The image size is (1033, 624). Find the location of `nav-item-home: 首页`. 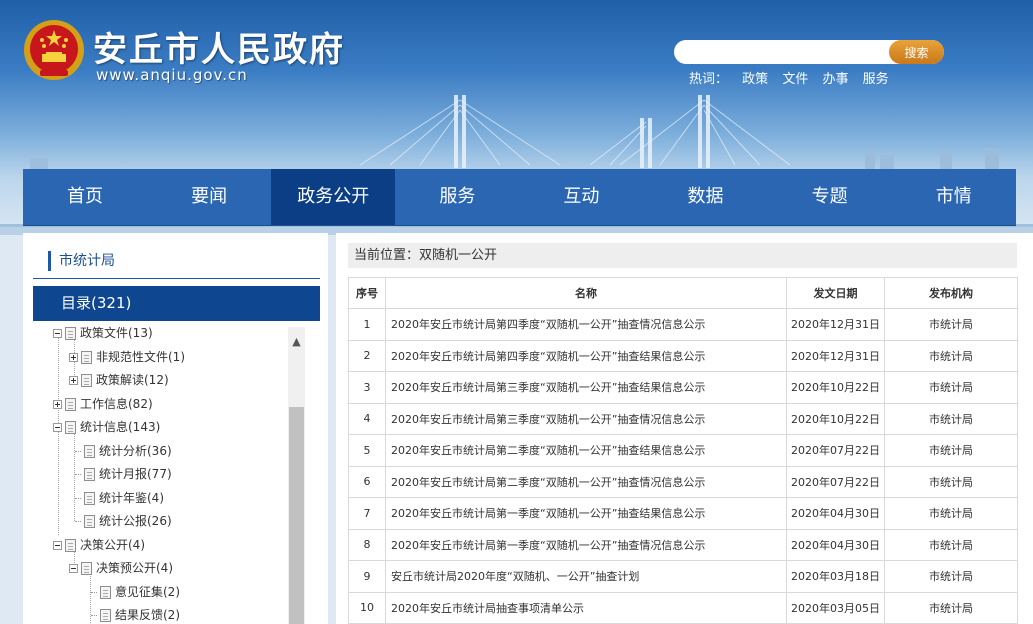

nav-item-home: 首页 is located at coordinates (85, 197).